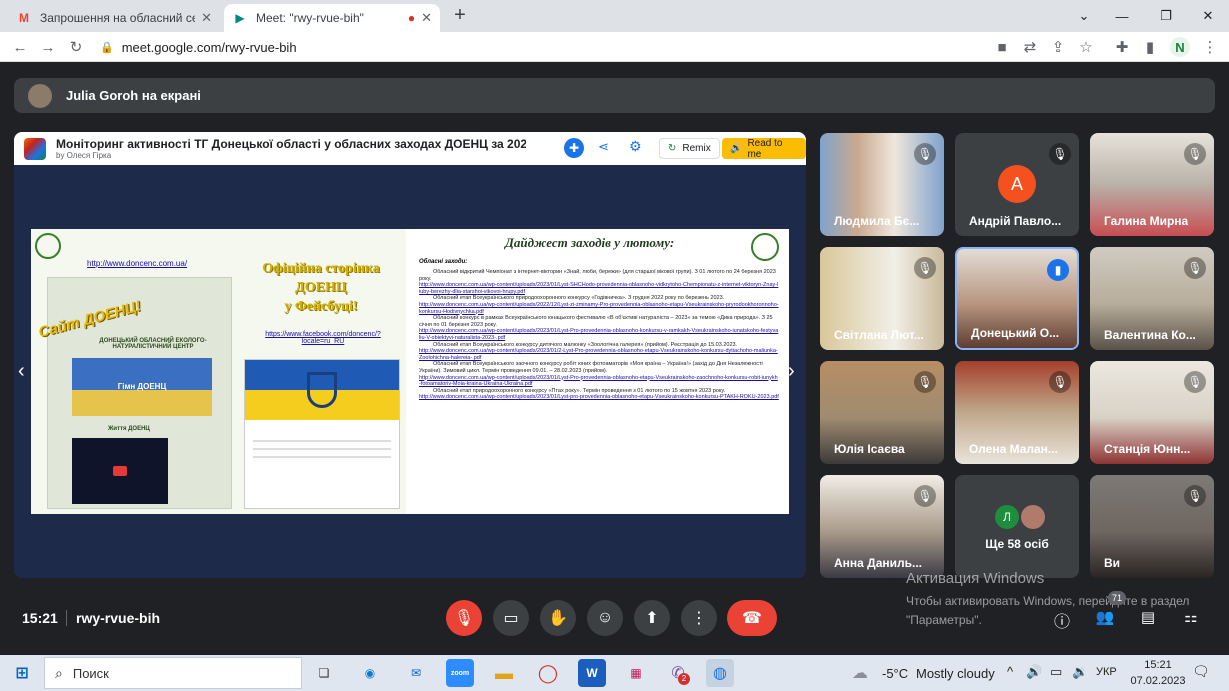  What do you see at coordinates (332, 18) in the screenshot?
I see `tab-meet: ▶ Meet: "rwy-rvue-bih" ● ✕` at bounding box center [332, 18].